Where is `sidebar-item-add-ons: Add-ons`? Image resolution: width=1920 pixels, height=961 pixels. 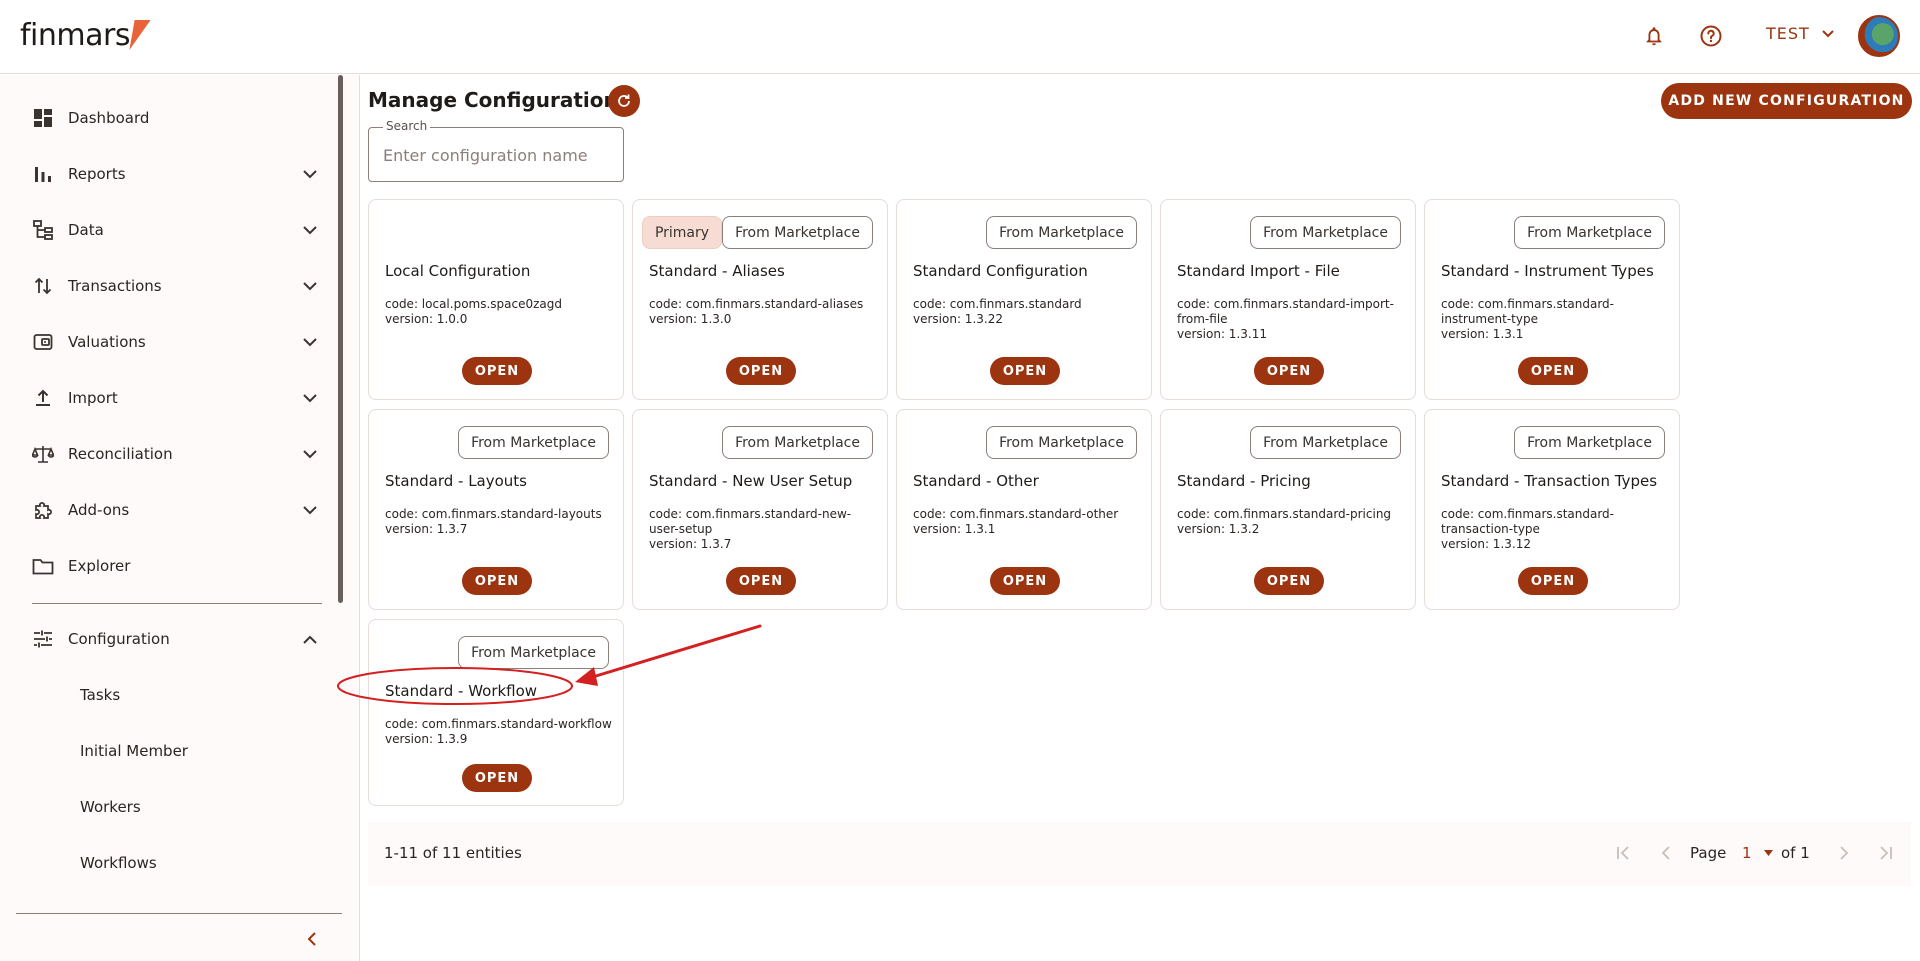 sidebar-item-add-ons: Add-ons is located at coordinates (165, 510).